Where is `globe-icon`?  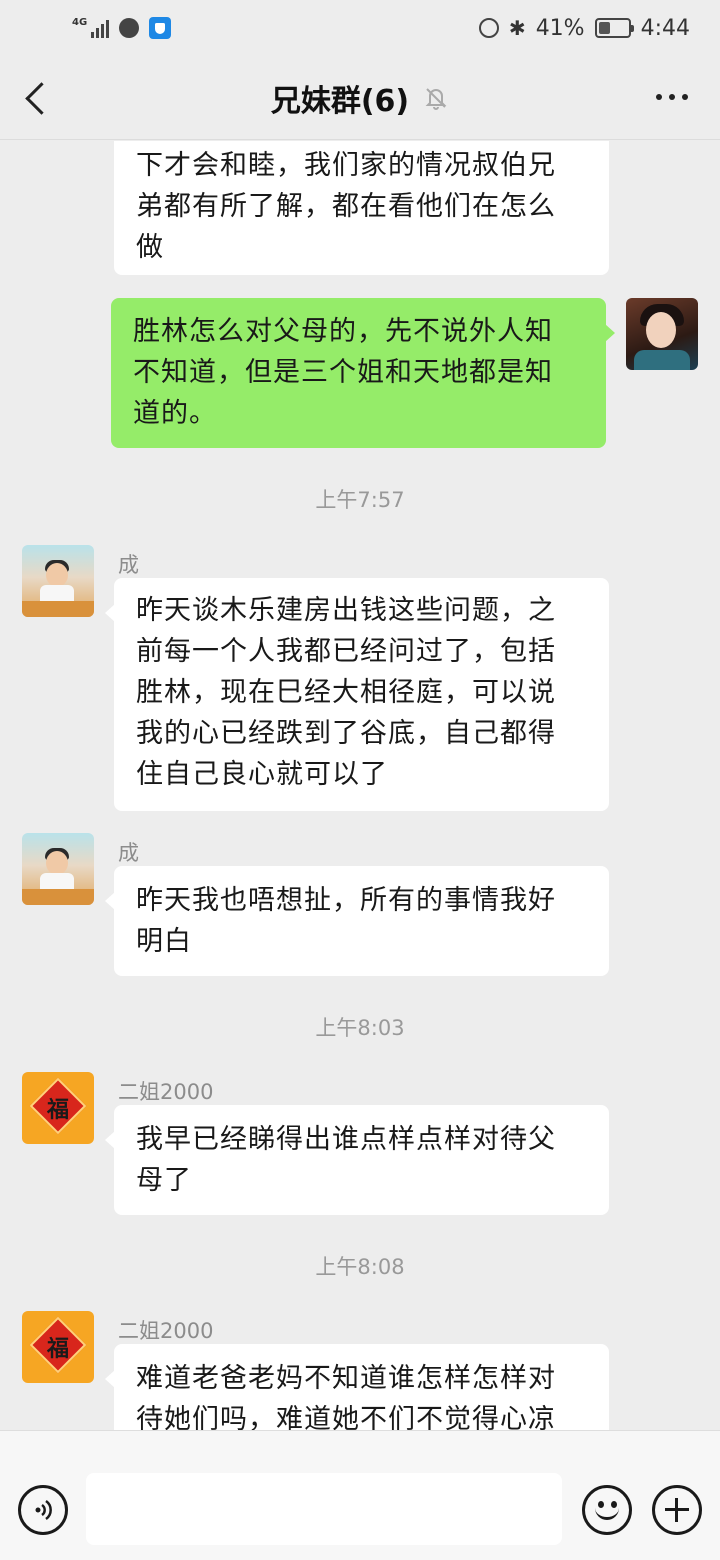
globe-icon is located at coordinates (129, 28).